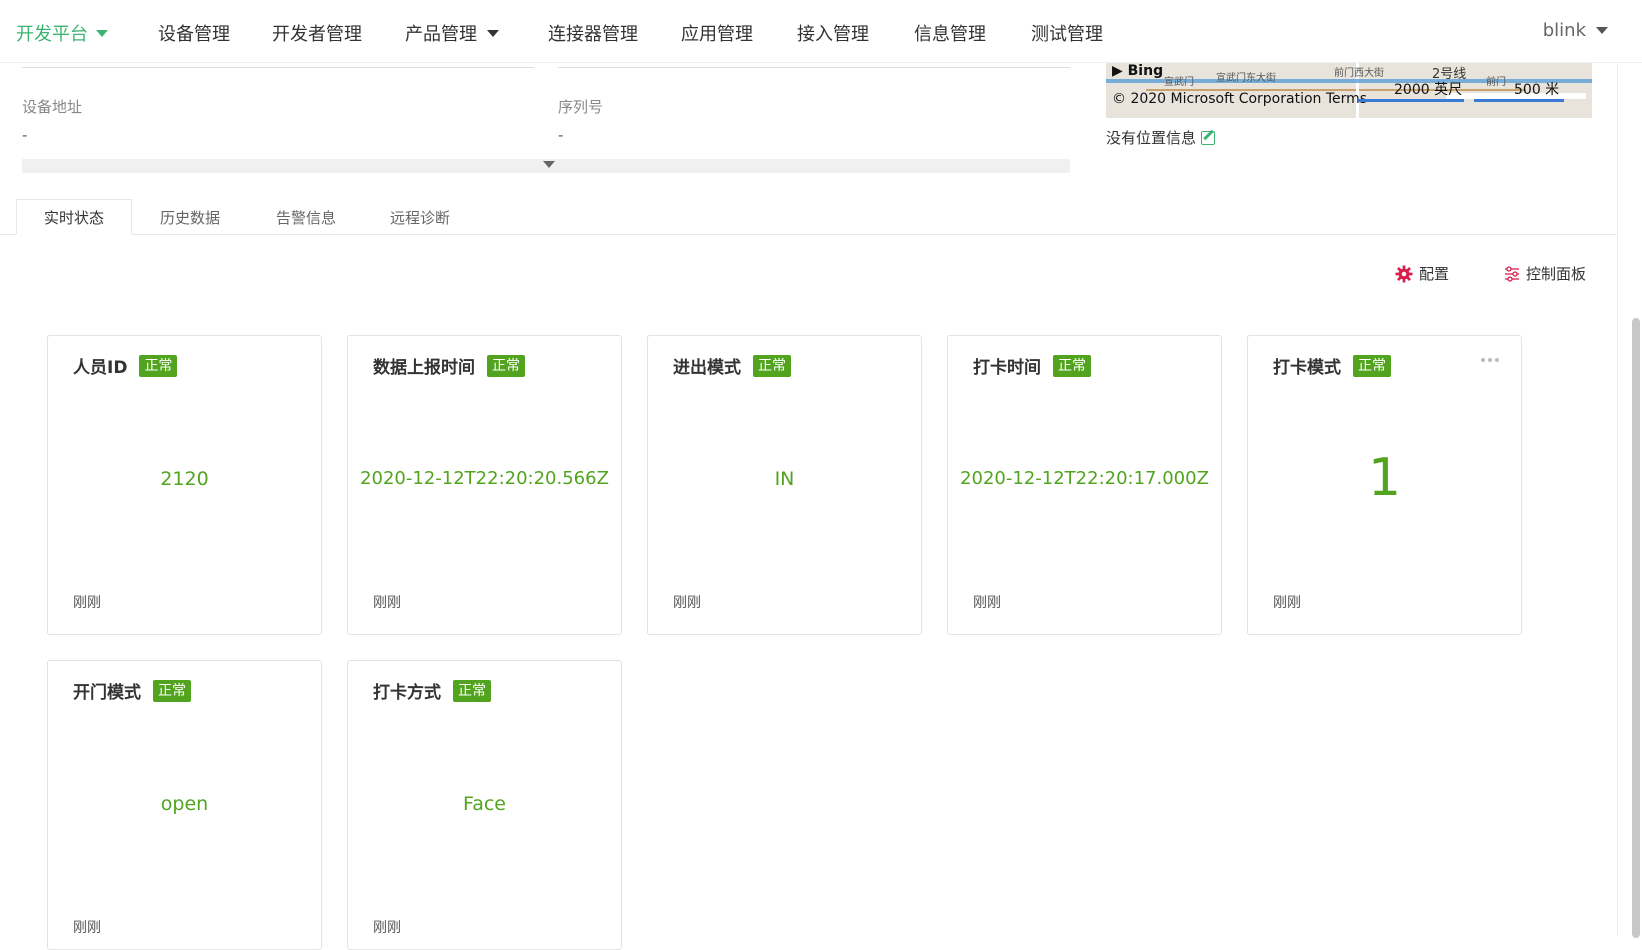 This screenshot has width=1642, height=950. What do you see at coordinates (808, 234) in the screenshot?
I see `tabs-divider` at bounding box center [808, 234].